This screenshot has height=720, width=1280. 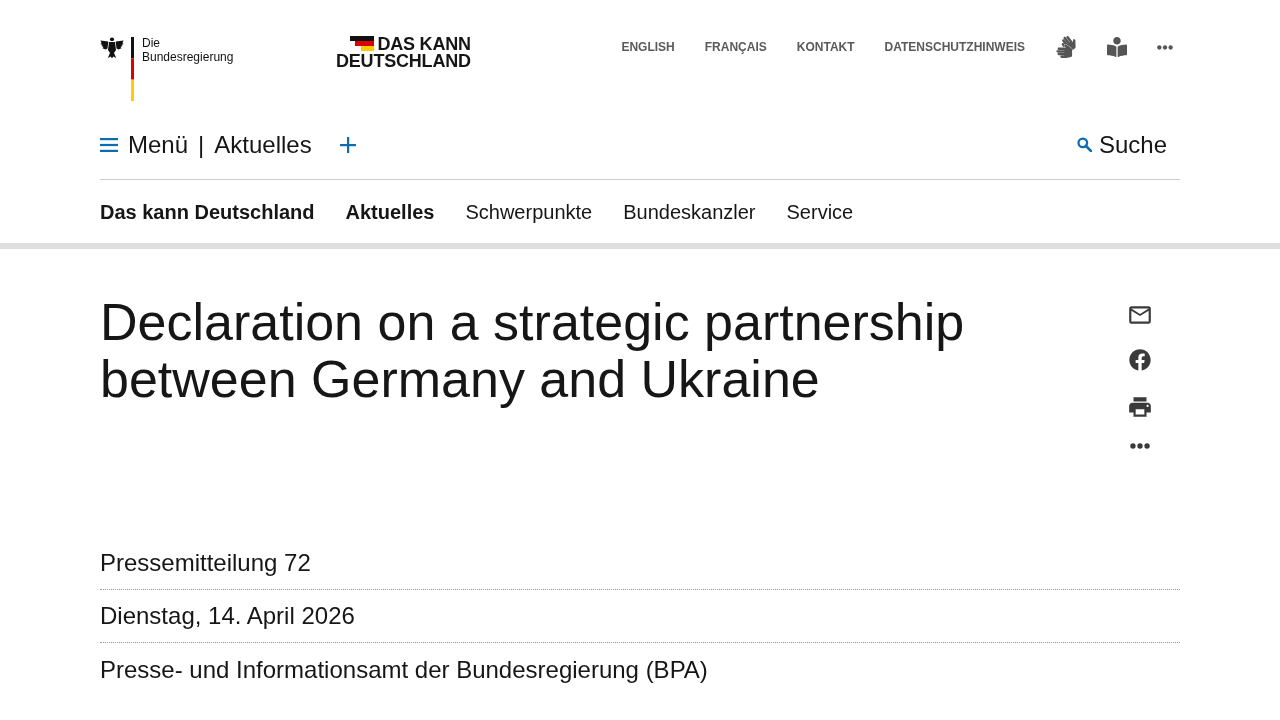 What do you see at coordinates (205, 563) in the screenshot?
I see `article-meta-text: Pressemitteilung 72` at bounding box center [205, 563].